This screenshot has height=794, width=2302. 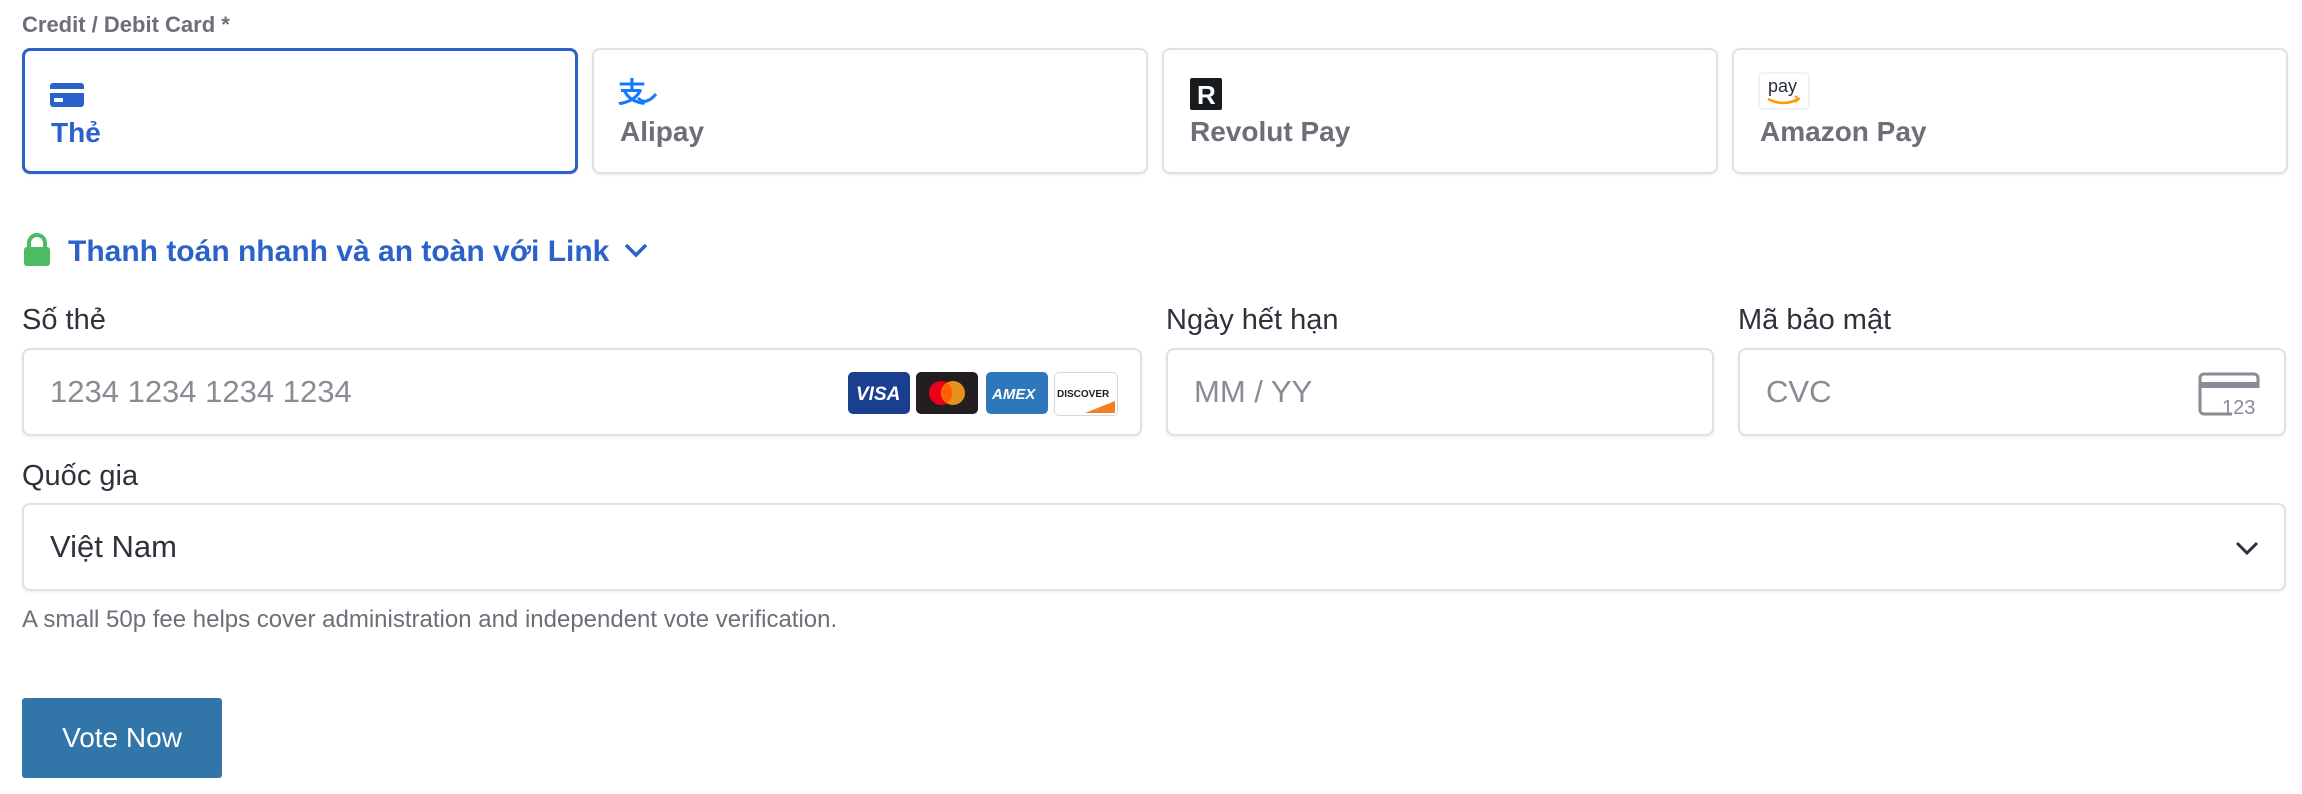 I want to click on link-pay-text: Thanh toán nhanh và an toàn với Link, so click(x=339, y=251).